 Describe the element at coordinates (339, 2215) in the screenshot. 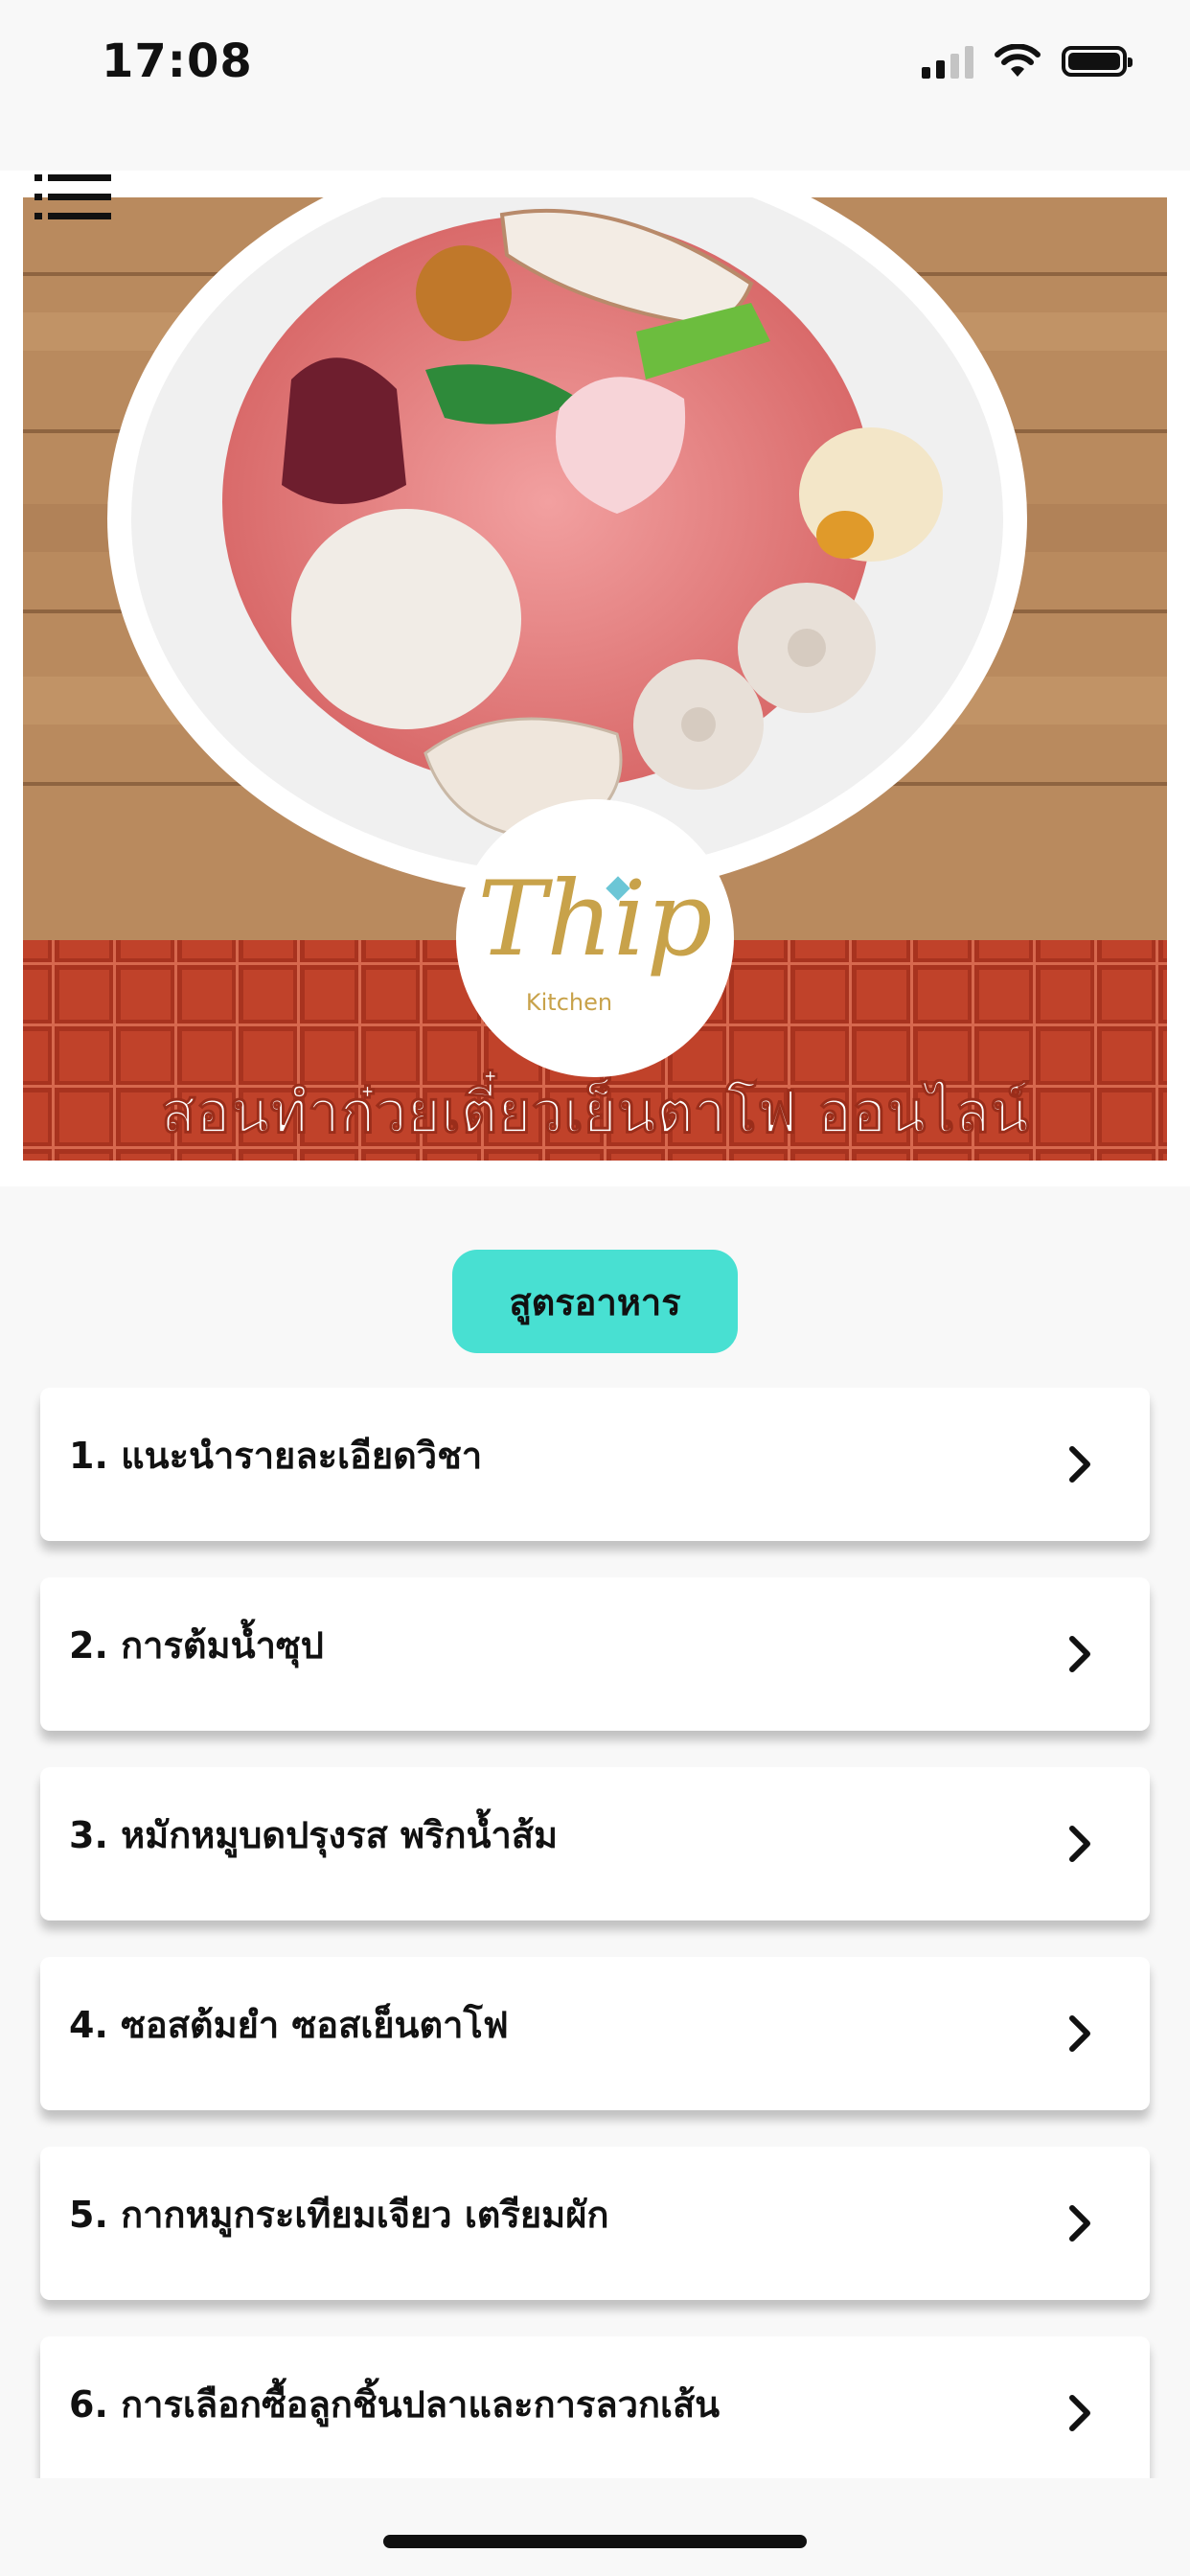

I see `lesson-label: 5. กากหมูกระเทียมเจียว เตรียมผัก` at that location.